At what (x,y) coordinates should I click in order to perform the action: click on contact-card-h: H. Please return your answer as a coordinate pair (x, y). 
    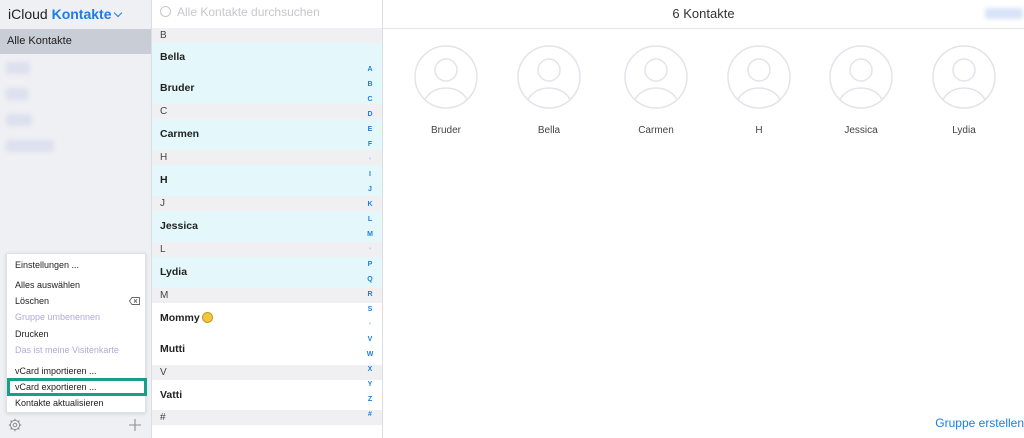
    Looking at the image, I should click on (759, 90).